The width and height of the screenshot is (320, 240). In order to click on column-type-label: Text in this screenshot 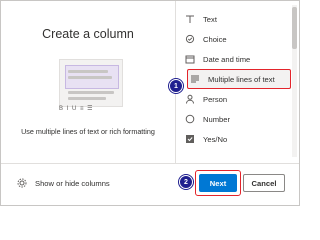, I will do `click(210, 19)`.